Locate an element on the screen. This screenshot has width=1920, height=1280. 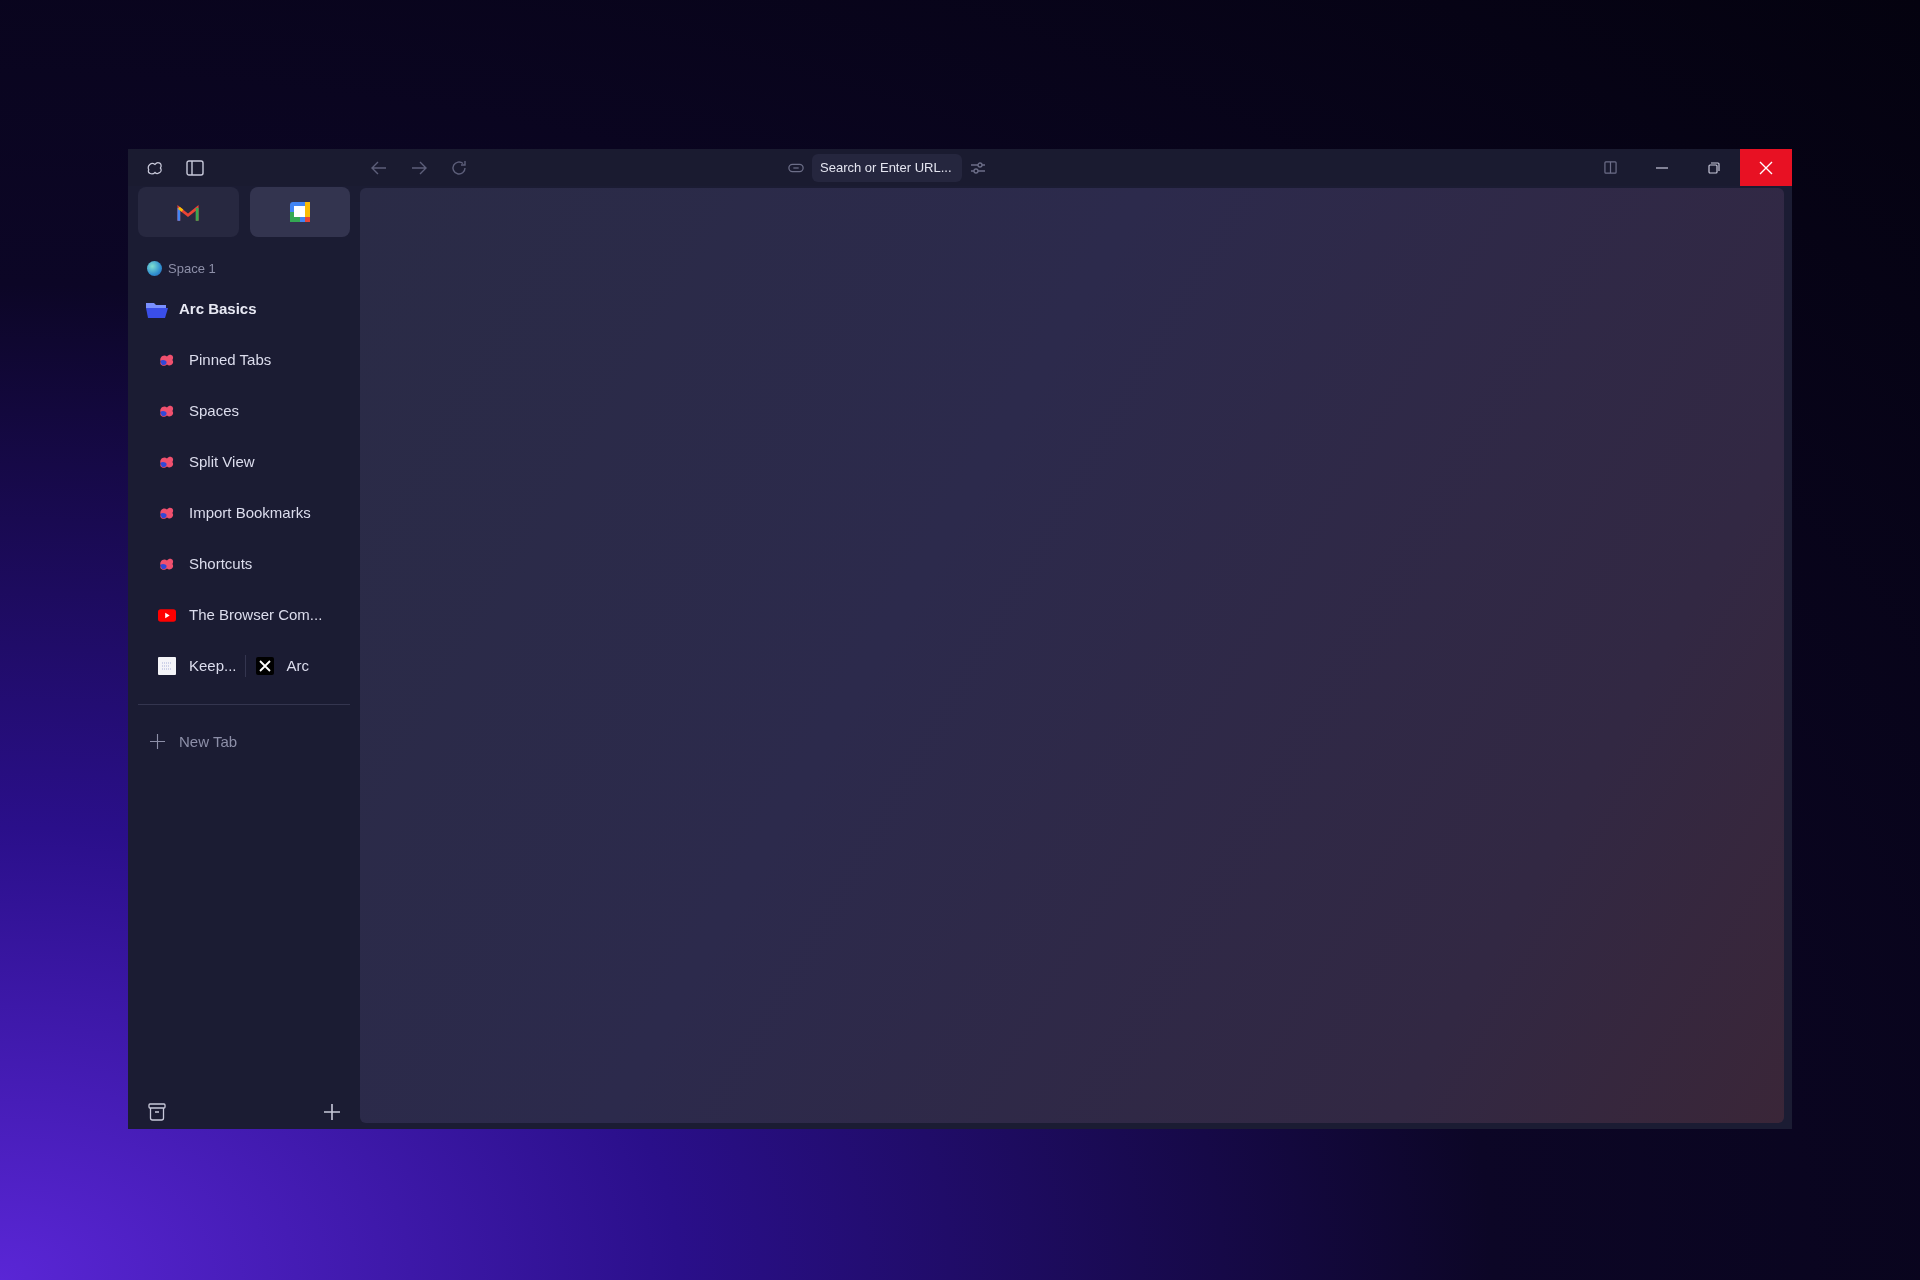
link-icon is located at coordinates (796, 167).